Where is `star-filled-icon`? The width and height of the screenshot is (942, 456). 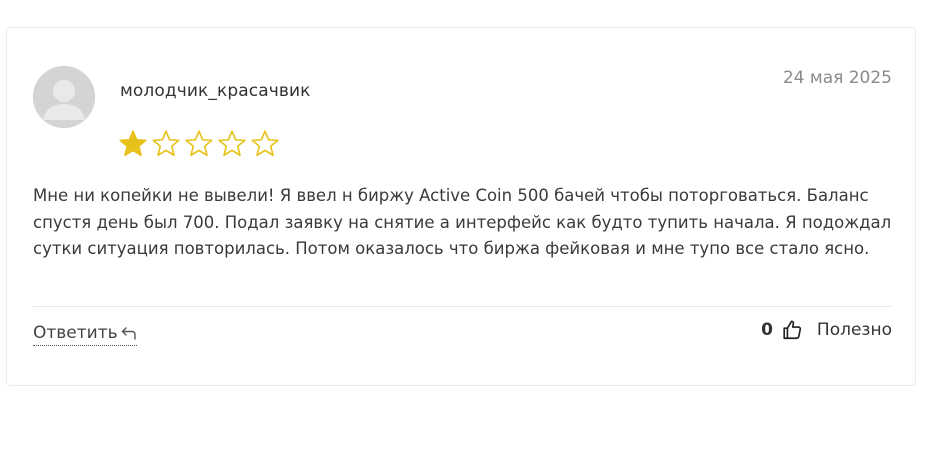 star-filled-icon is located at coordinates (133, 144).